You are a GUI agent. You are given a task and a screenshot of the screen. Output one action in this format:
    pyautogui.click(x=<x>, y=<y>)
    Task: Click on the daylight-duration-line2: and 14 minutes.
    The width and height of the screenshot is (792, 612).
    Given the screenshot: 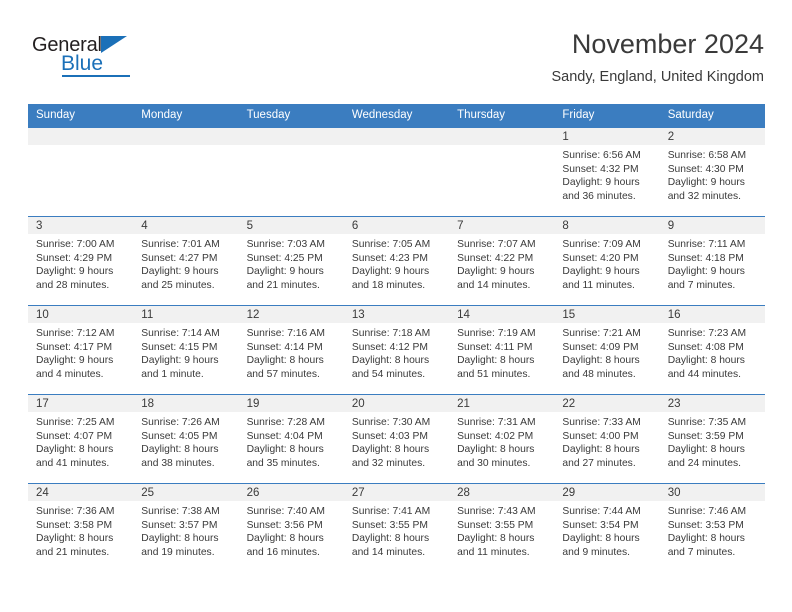 What is the action you would take?
    pyautogui.click(x=494, y=285)
    